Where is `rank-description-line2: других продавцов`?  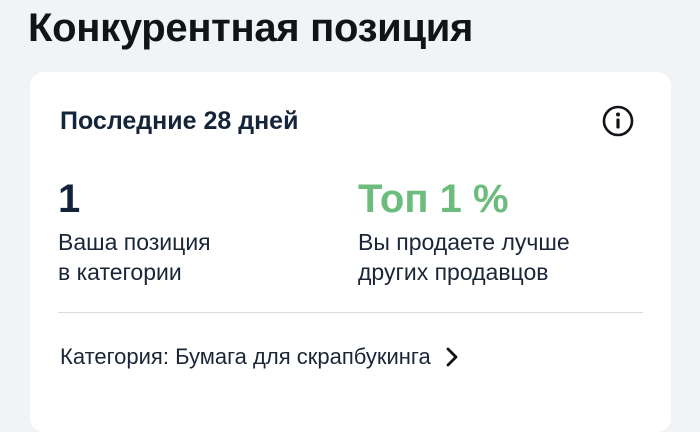 rank-description-line2: других продавцов is located at coordinates (453, 272).